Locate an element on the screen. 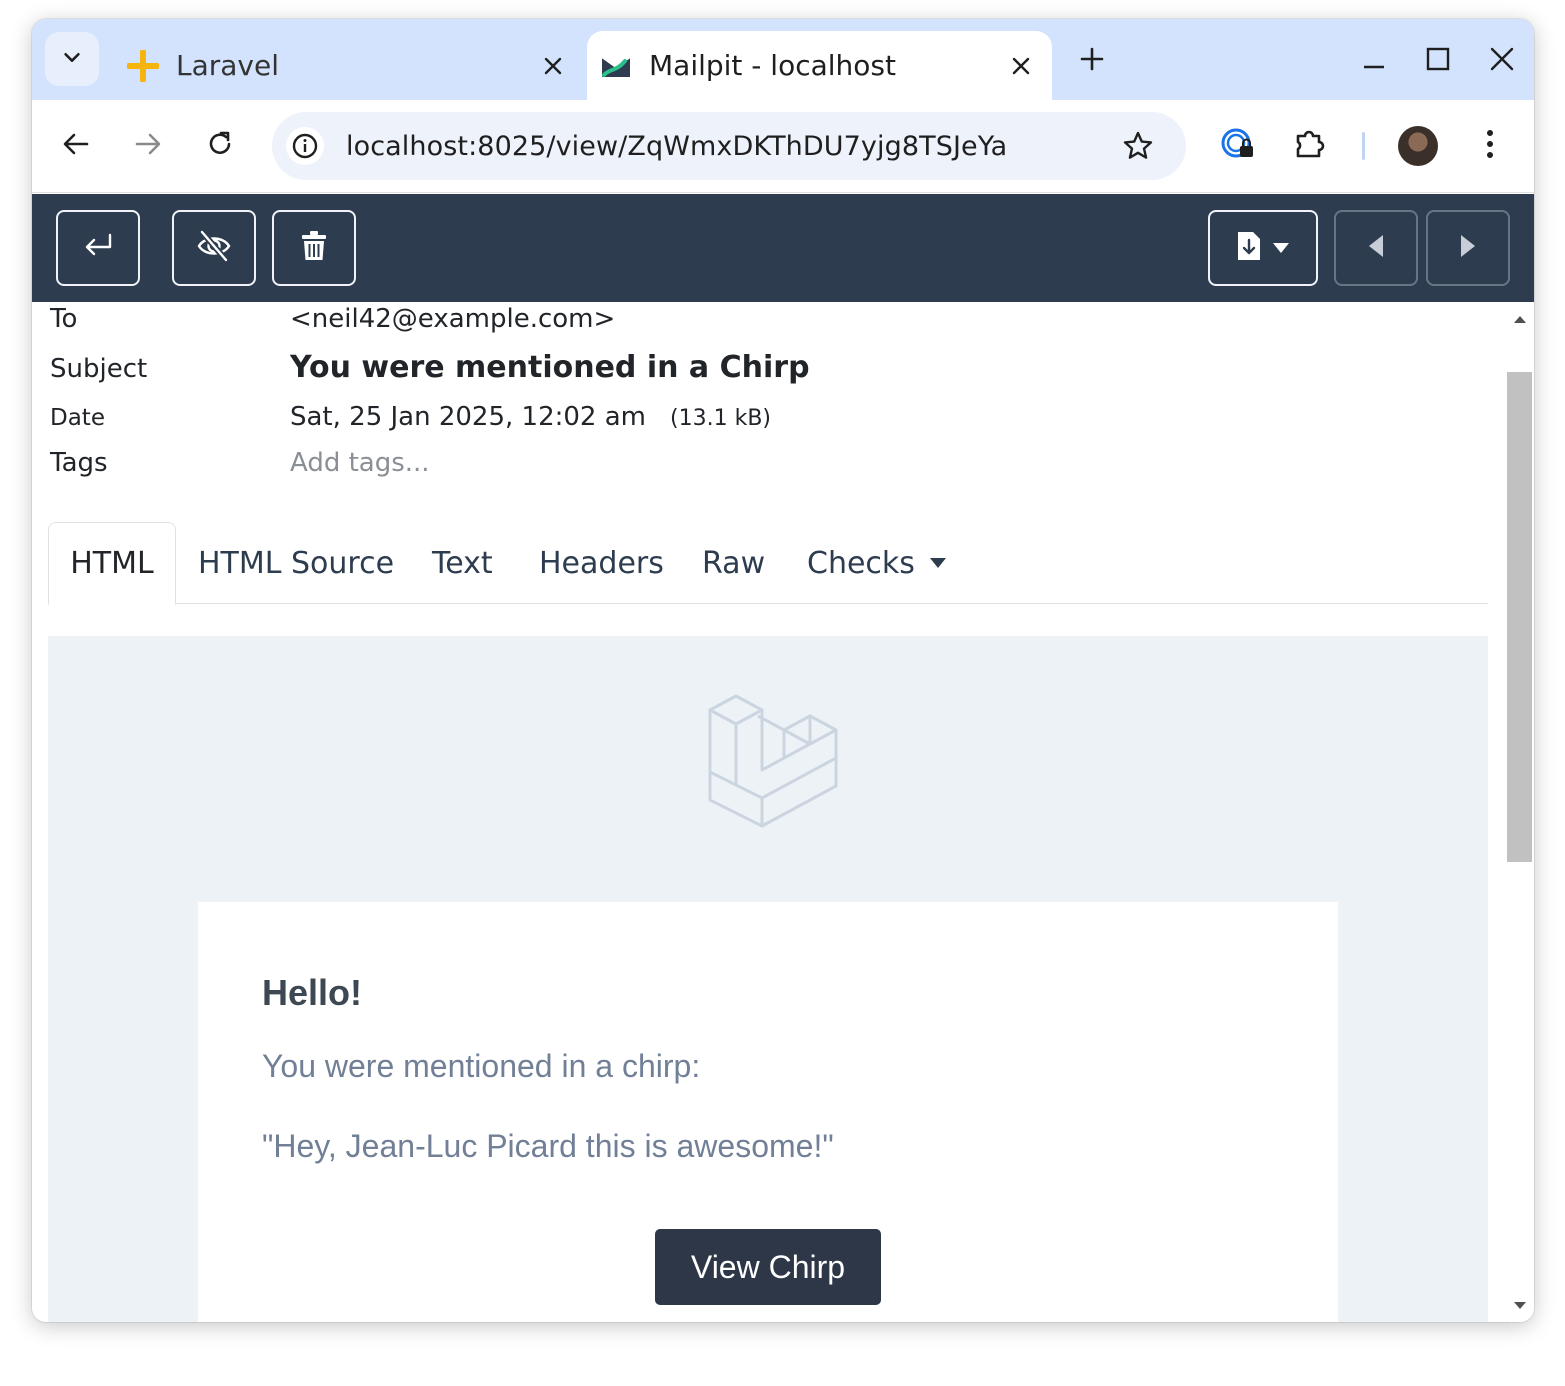 The image size is (1565, 1386). scroll-up-icon is located at coordinates (1520, 319).